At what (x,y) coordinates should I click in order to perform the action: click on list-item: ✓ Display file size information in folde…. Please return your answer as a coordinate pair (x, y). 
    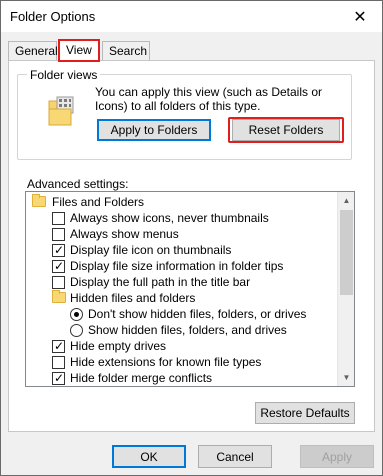
    Looking at the image, I should click on (182, 266).